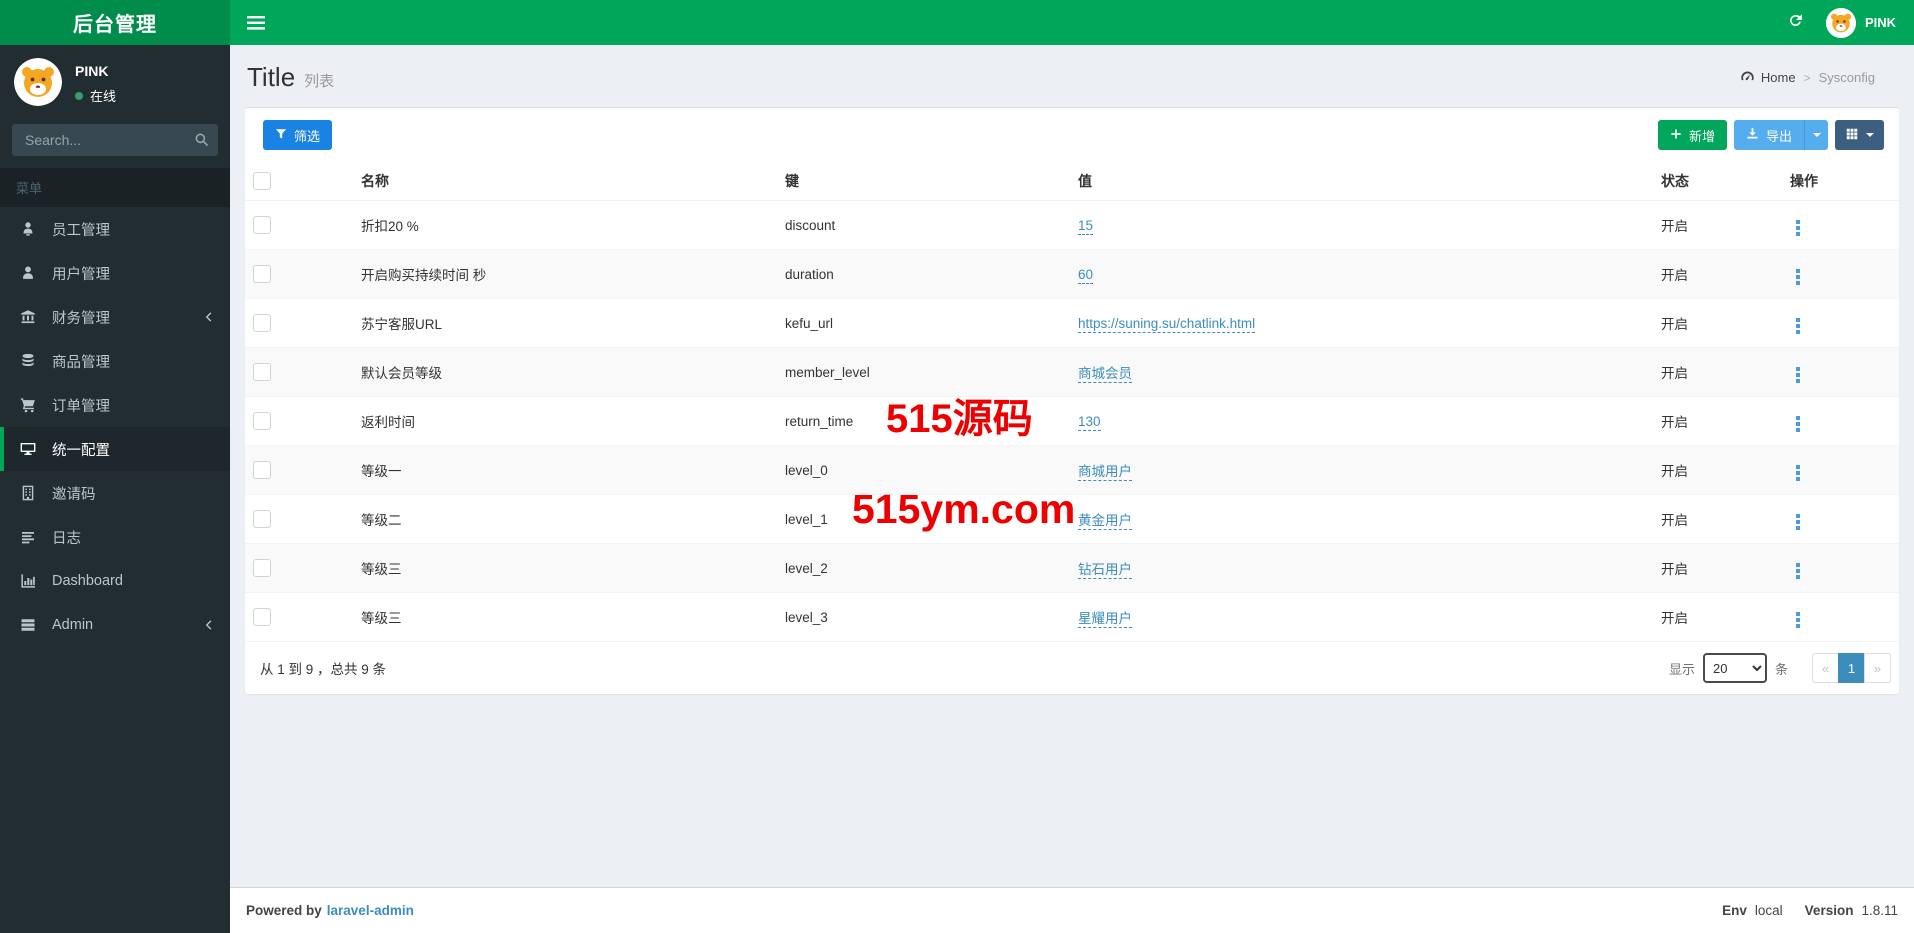  I want to click on cart-icon, so click(31, 405).